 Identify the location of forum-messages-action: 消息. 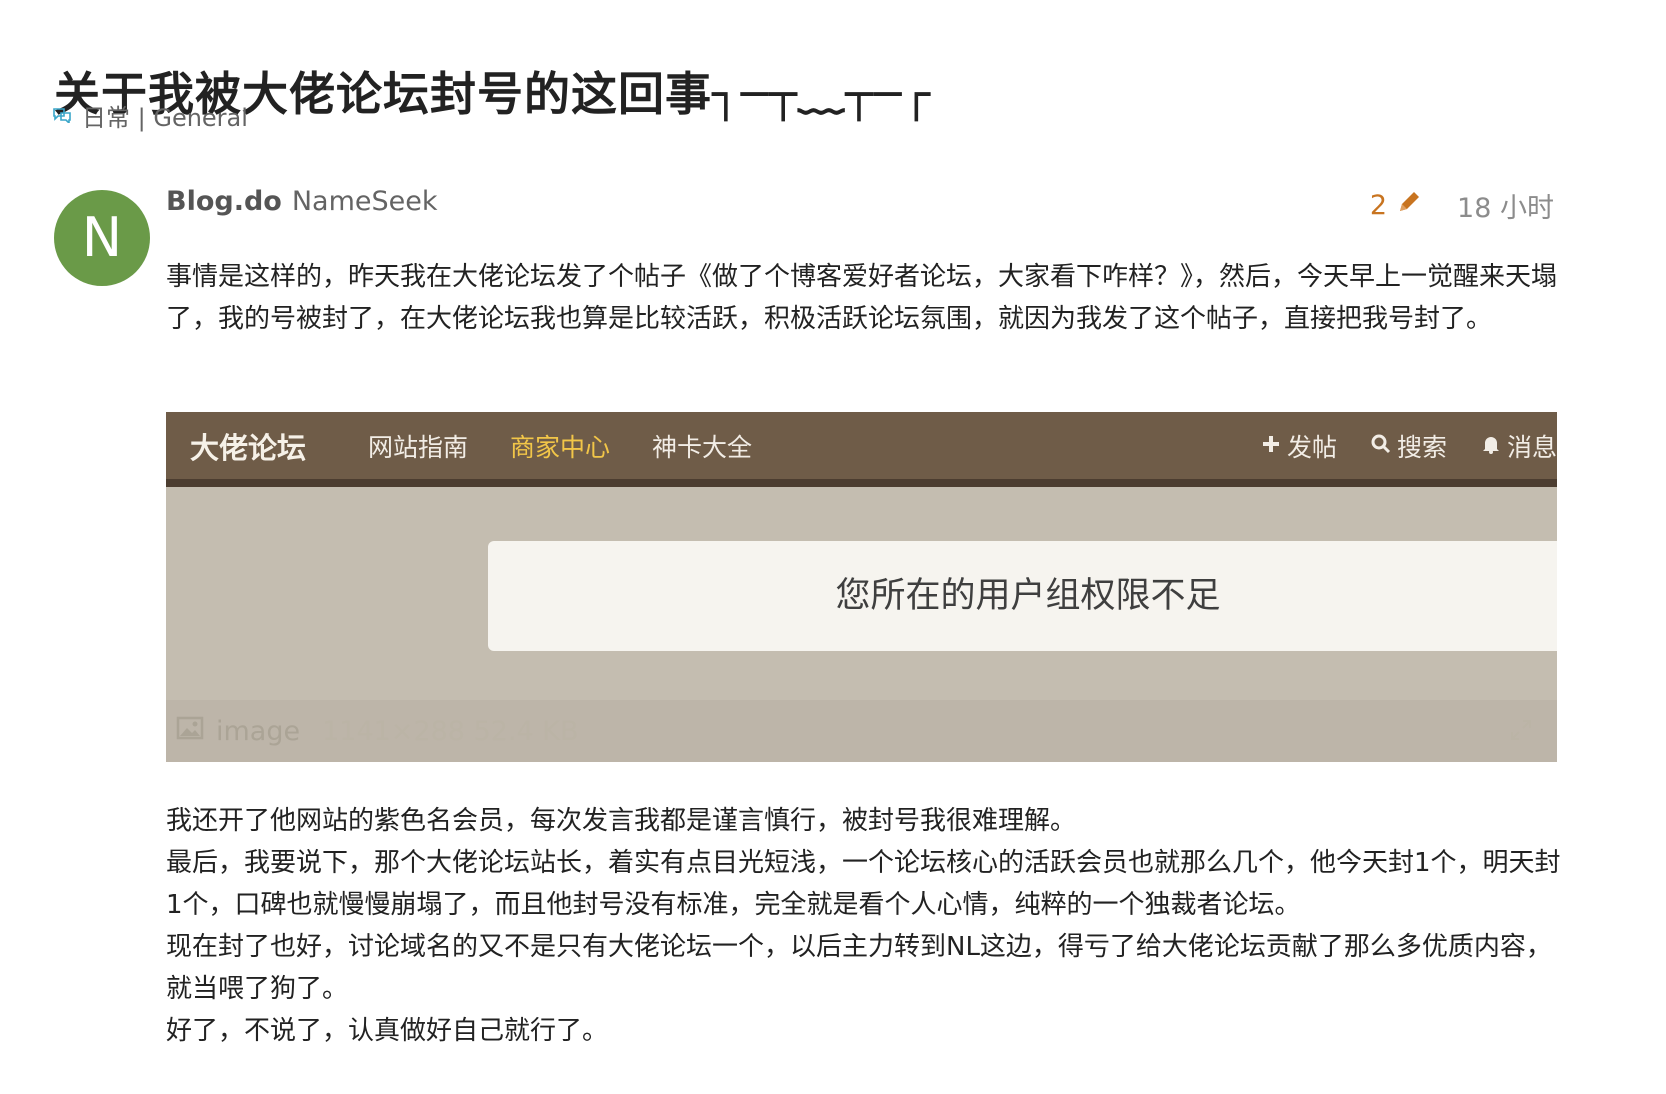
(1519, 446).